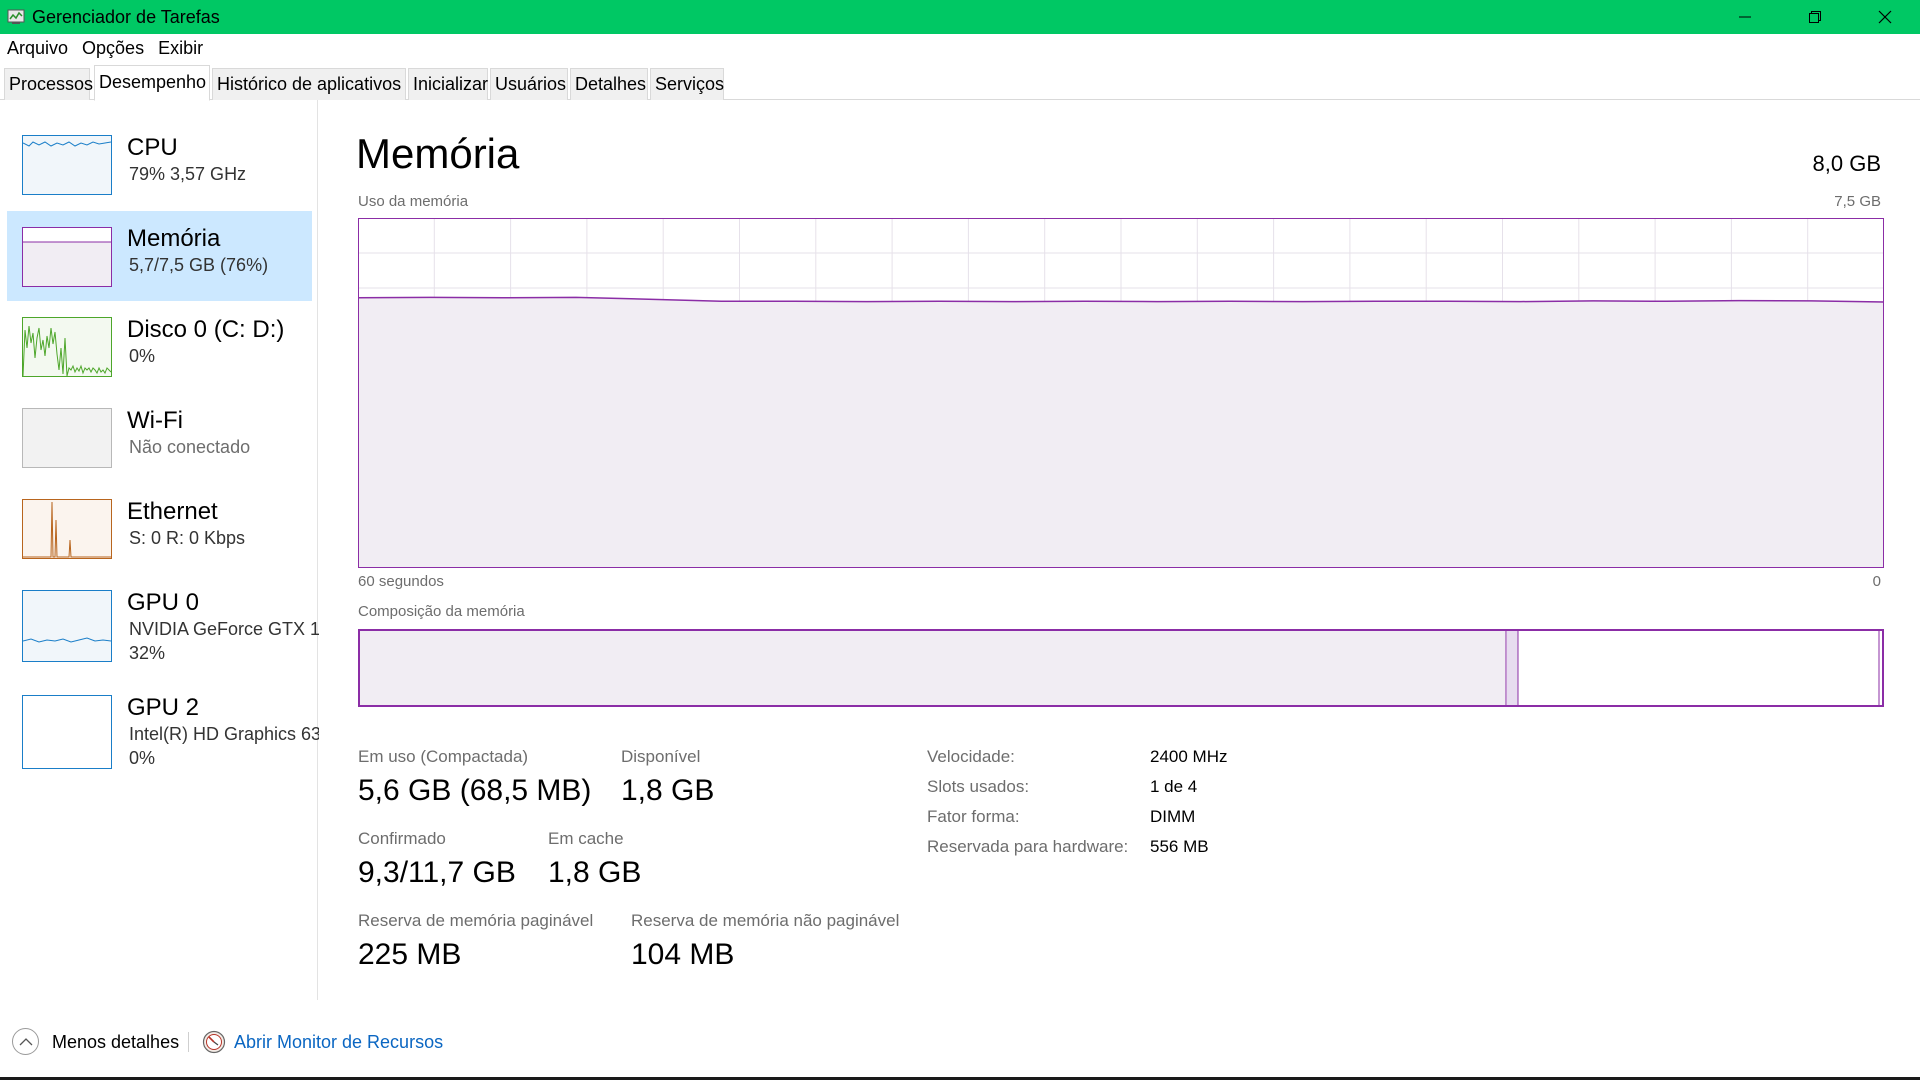  What do you see at coordinates (1028, 846) in the screenshot?
I see `spec-label: Reservada para hardware:` at bounding box center [1028, 846].